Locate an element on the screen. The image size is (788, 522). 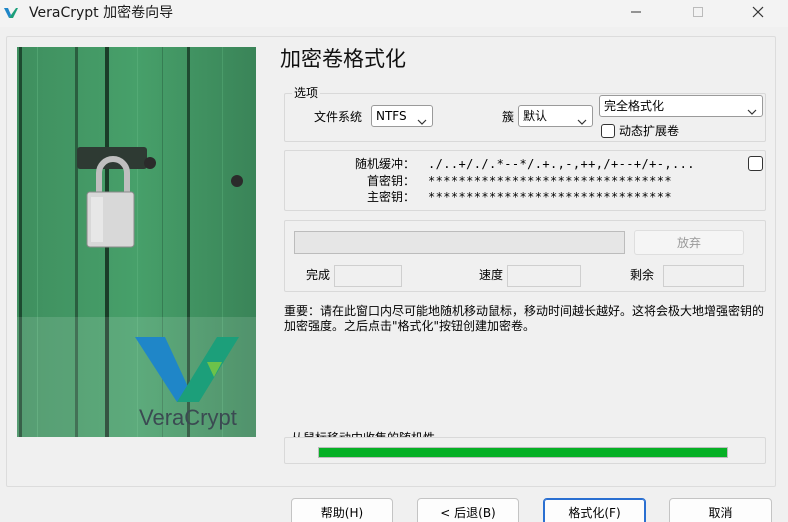
cancel-button-label: 取消 is located at coordinates (720, 512).